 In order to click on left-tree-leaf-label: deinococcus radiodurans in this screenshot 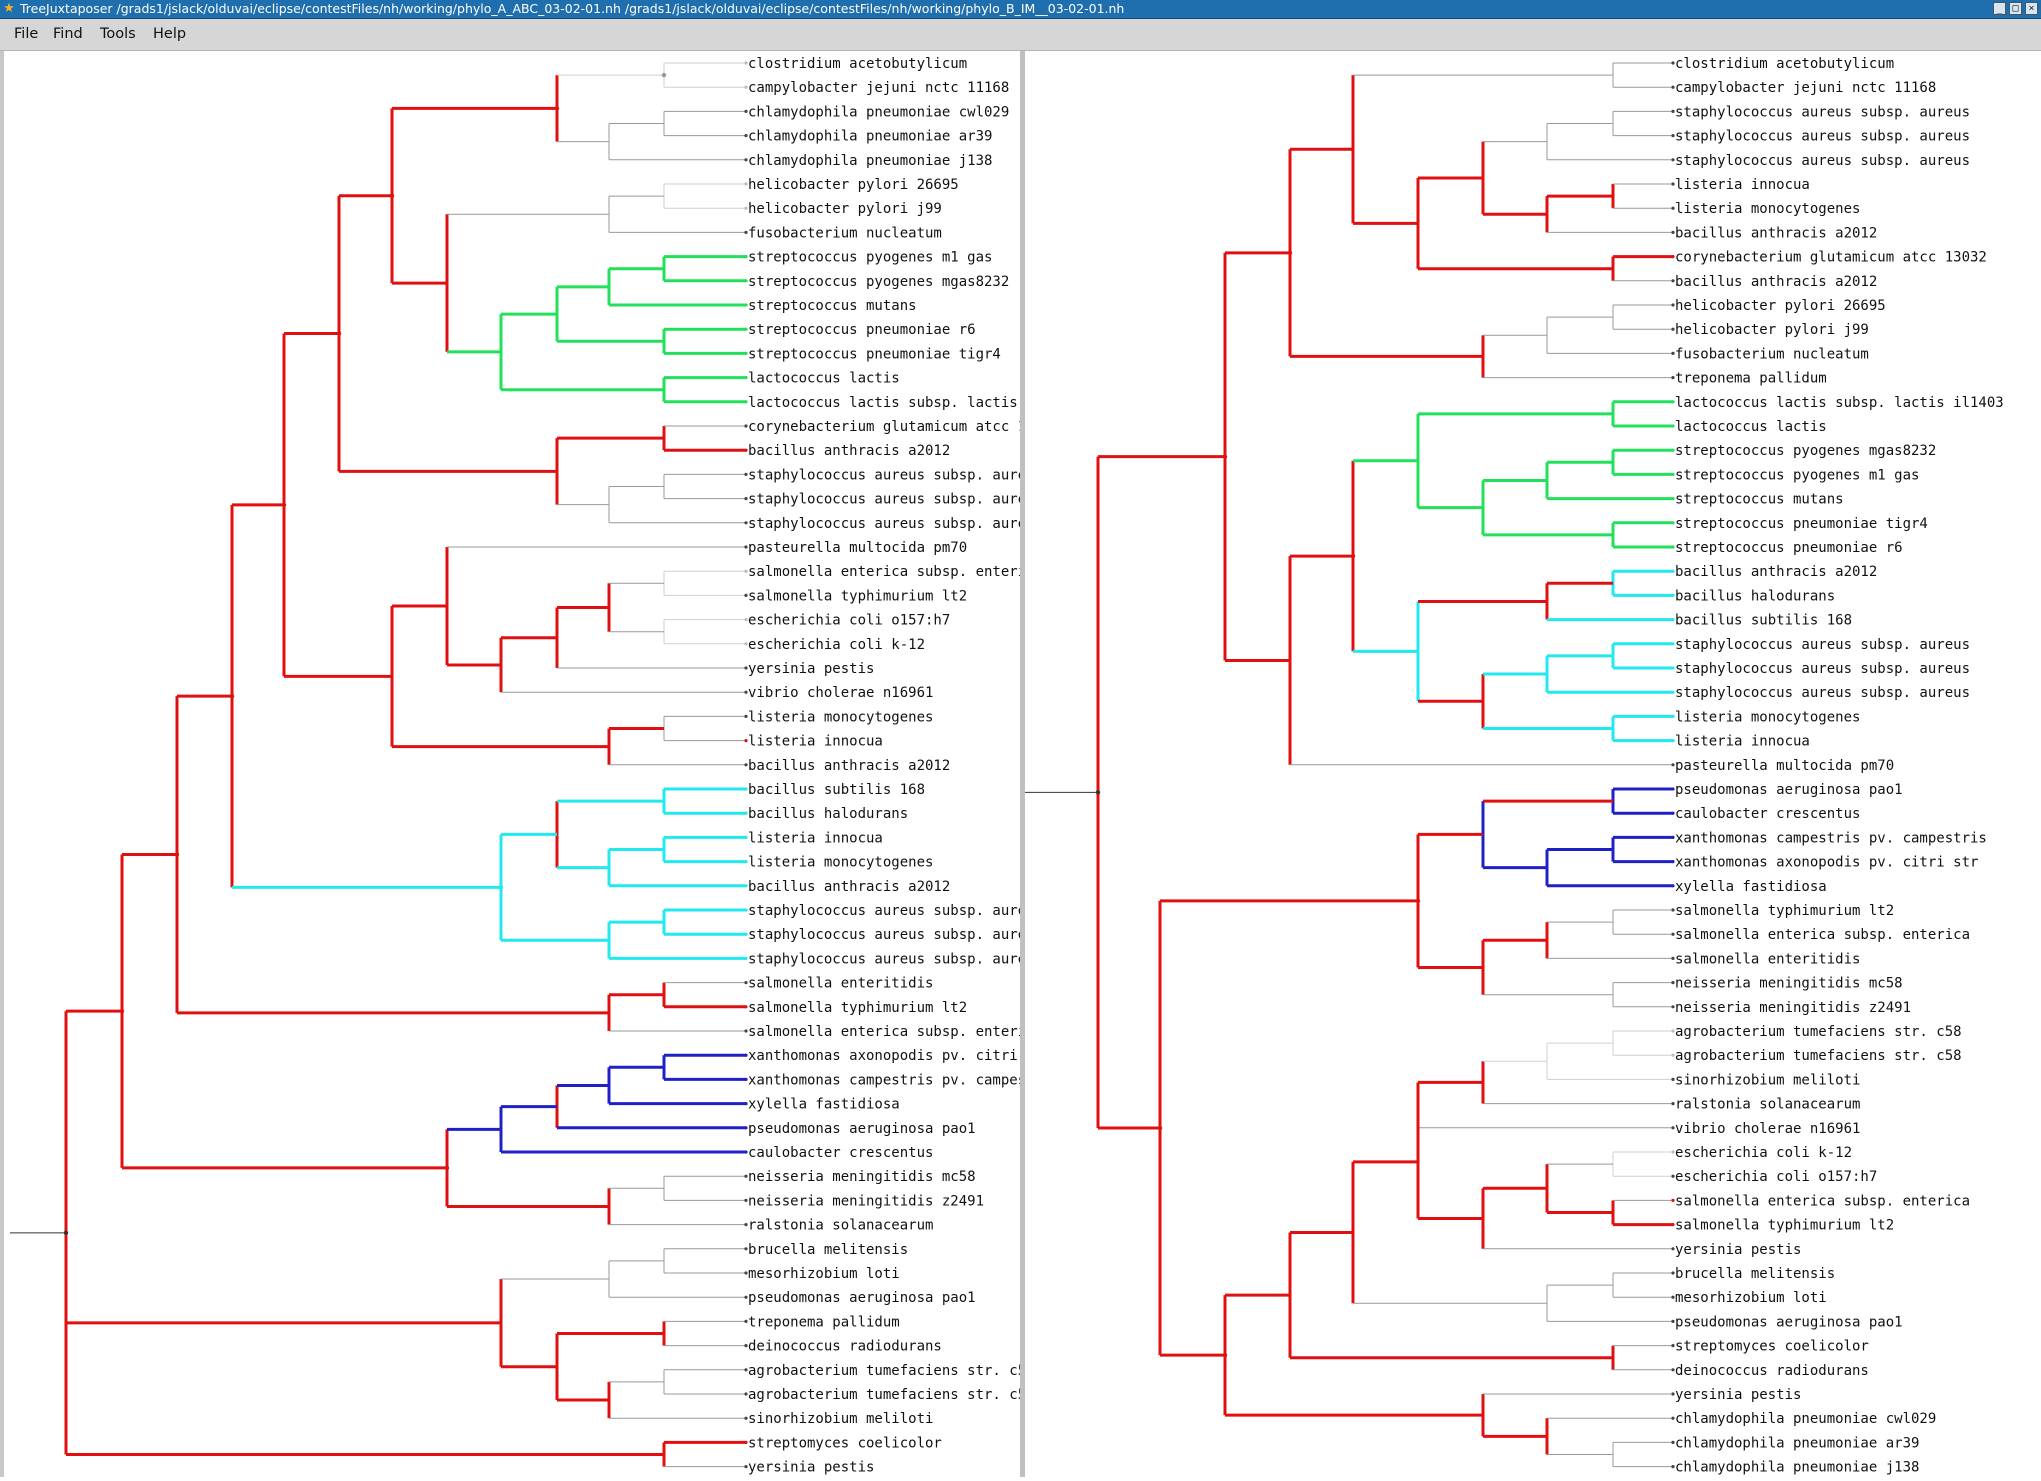, I will do `click(845, 1347)`.